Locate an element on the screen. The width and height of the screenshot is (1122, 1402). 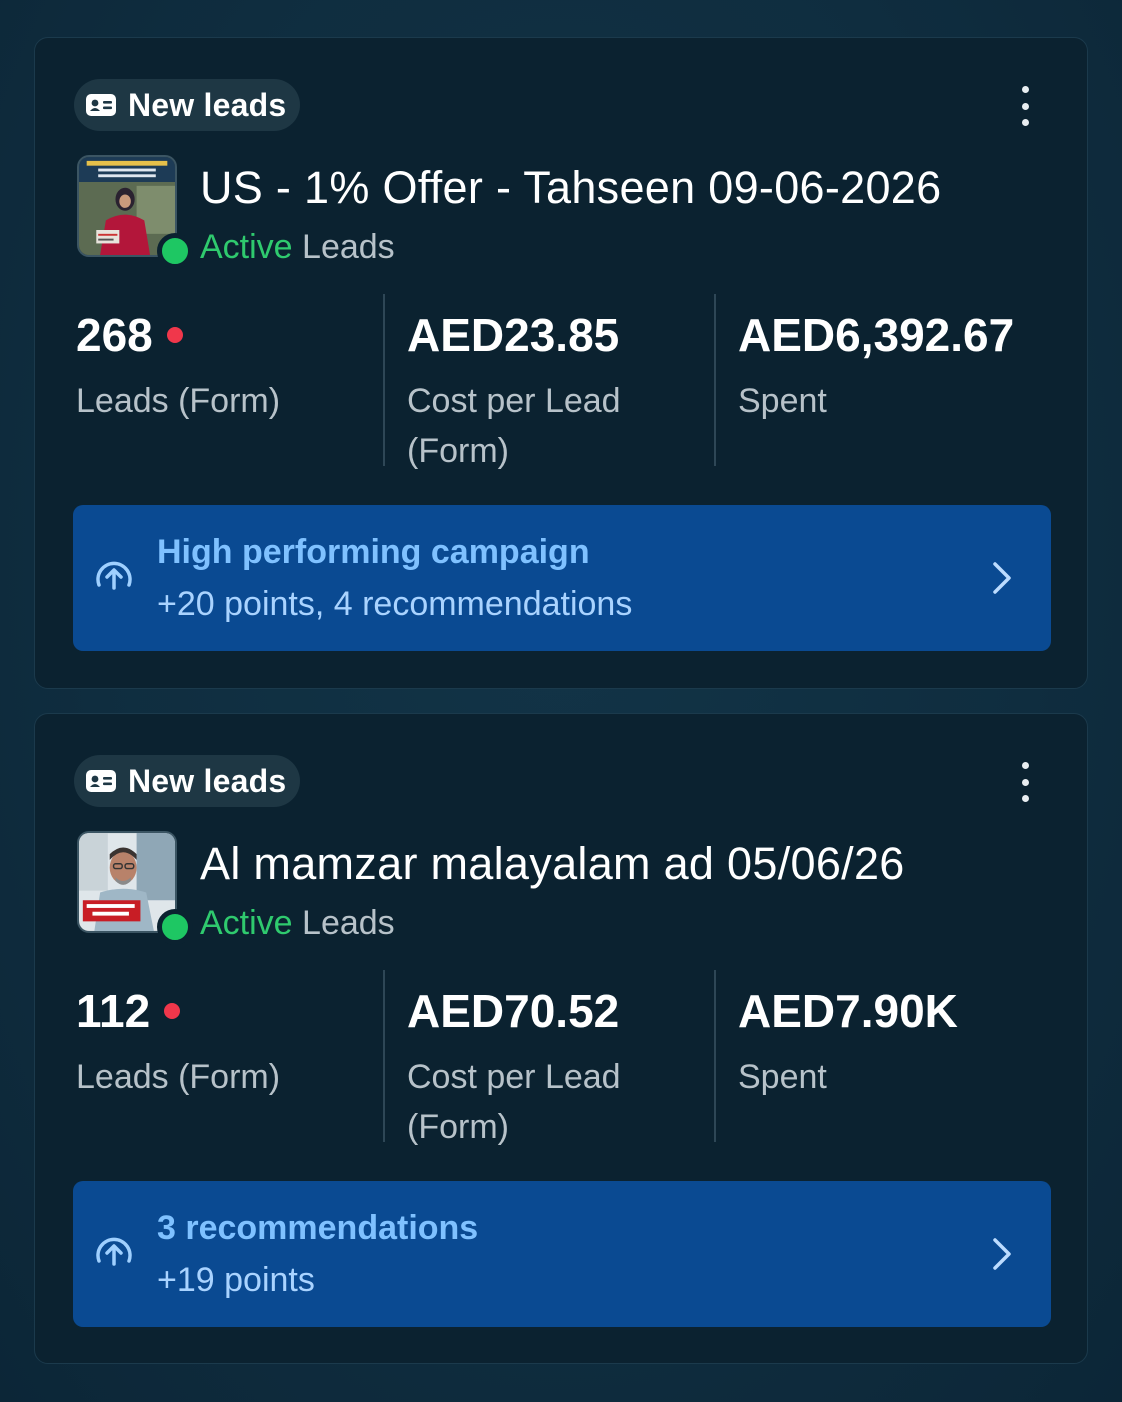
metric-cost-per-lead: AED23.85 Cost per Lead (Form) is located at coordinates (552, 392).